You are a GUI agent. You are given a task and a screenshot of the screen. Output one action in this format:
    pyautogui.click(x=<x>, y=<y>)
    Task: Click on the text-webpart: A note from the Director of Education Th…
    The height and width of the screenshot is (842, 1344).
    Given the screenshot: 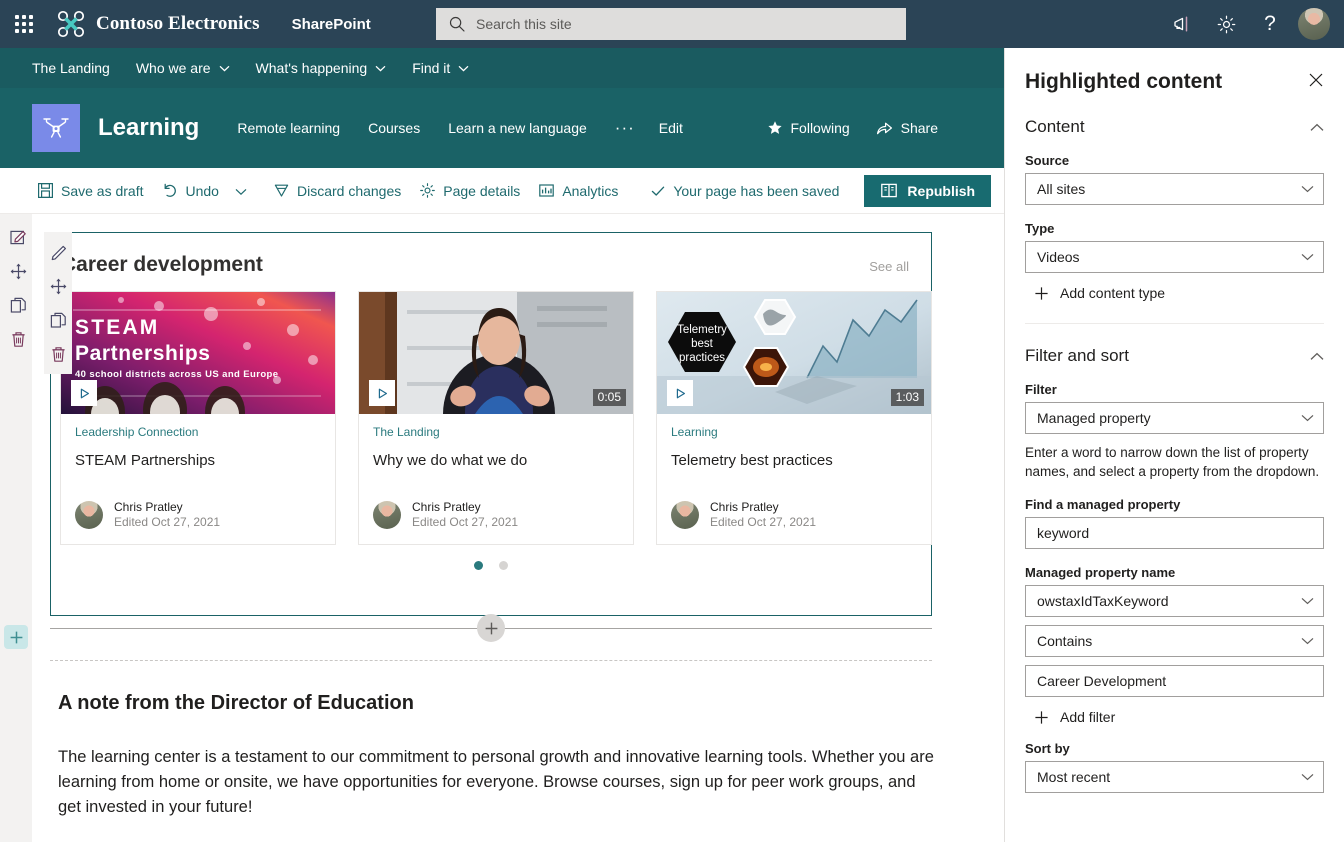 What is the action you would take?
    pyautogui.click(x=498, y=756)
    